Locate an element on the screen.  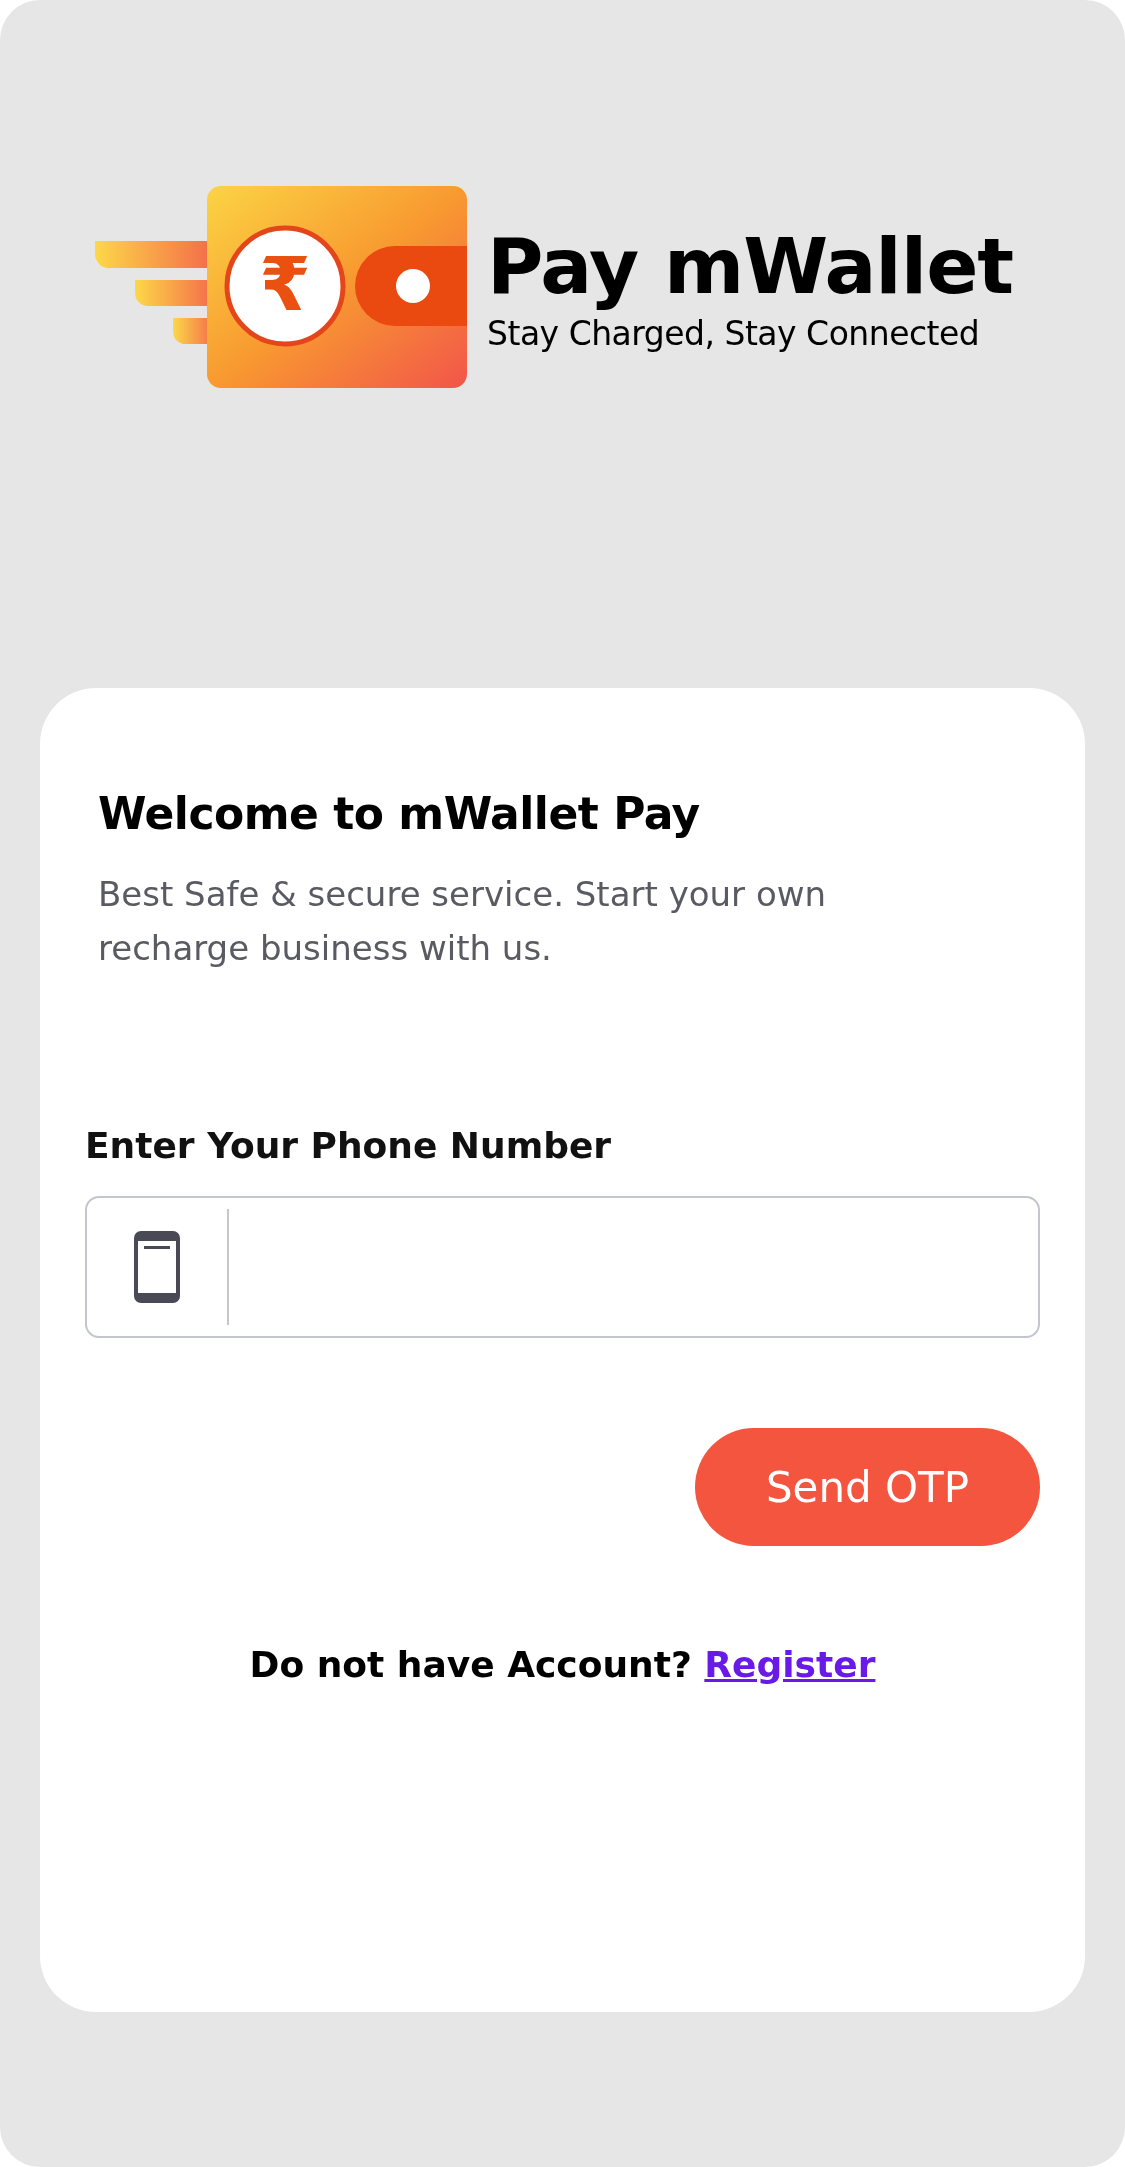
register-prompt: Do not have Account? is located at coordinates (470, 1664).